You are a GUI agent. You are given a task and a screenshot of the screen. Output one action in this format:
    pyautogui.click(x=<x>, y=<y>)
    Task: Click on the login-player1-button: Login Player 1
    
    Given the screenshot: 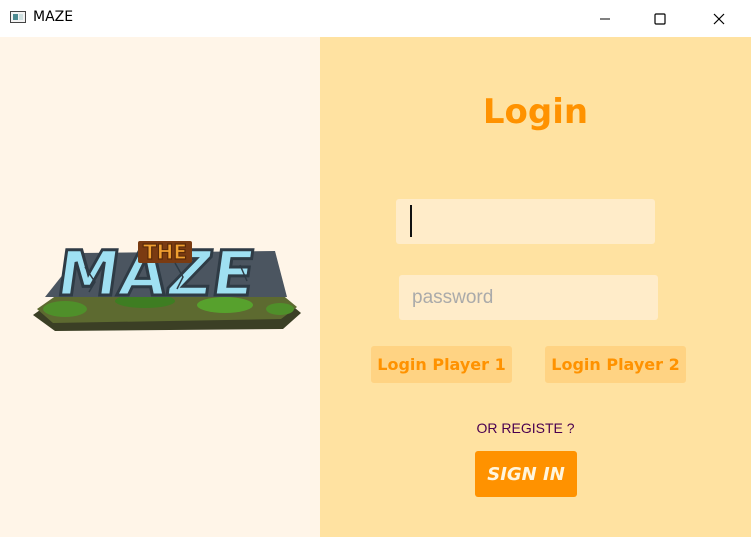 What is the action you would take?
    pyautogui.click(x=441, y=364)
    